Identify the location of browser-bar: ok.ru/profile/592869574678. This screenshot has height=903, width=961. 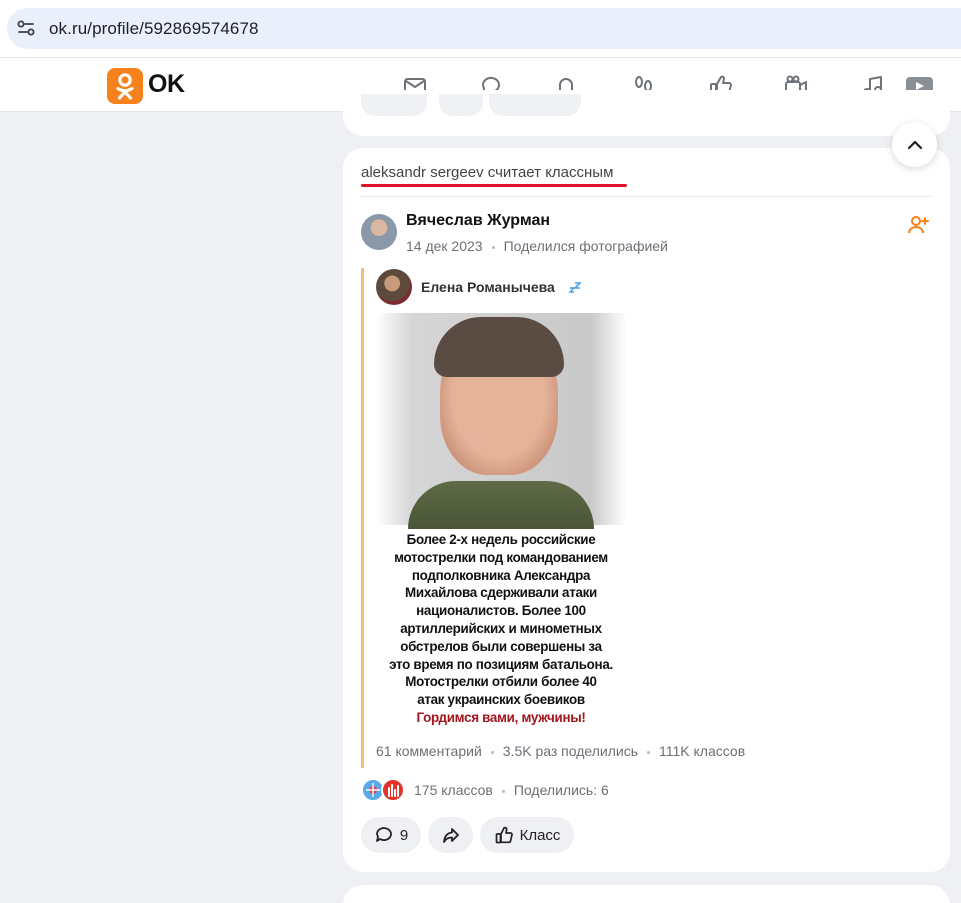
(480, 29).